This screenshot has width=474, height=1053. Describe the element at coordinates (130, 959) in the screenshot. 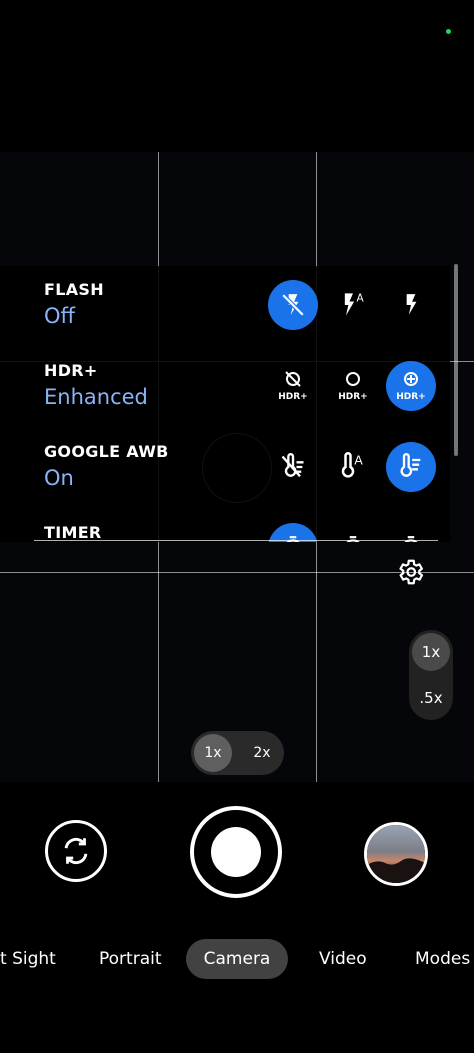

I see `mode-portrait: Portrait` at that location.